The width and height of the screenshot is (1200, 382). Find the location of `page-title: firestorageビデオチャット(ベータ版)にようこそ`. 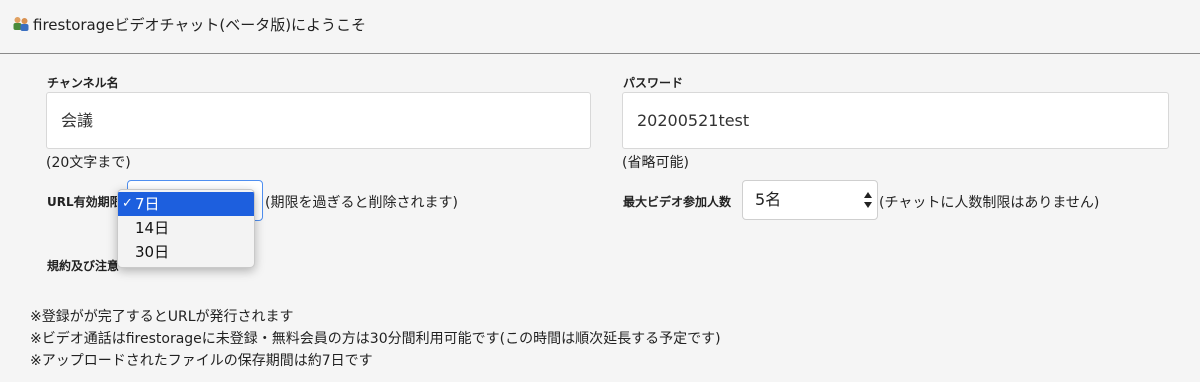

page-title: firestorageビデオチャット(ベータ版)にようこそ is located at coordinates (200, 25).